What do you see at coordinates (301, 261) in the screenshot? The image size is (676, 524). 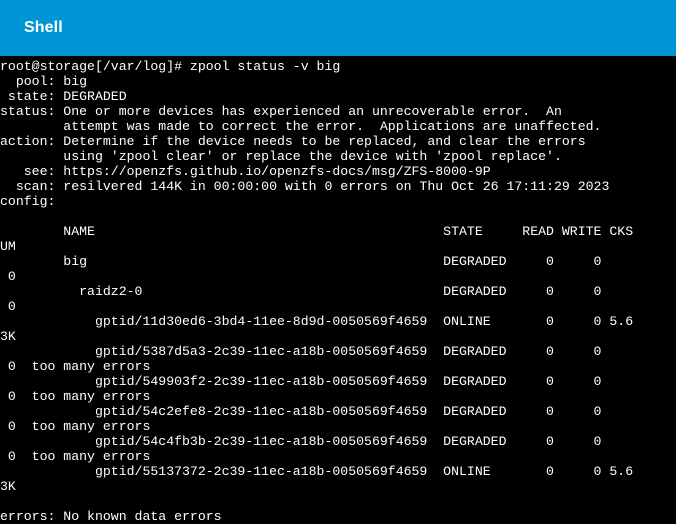 I see `terminal-line: big DEGRADED 0 0` at bounding box center [301, 261].